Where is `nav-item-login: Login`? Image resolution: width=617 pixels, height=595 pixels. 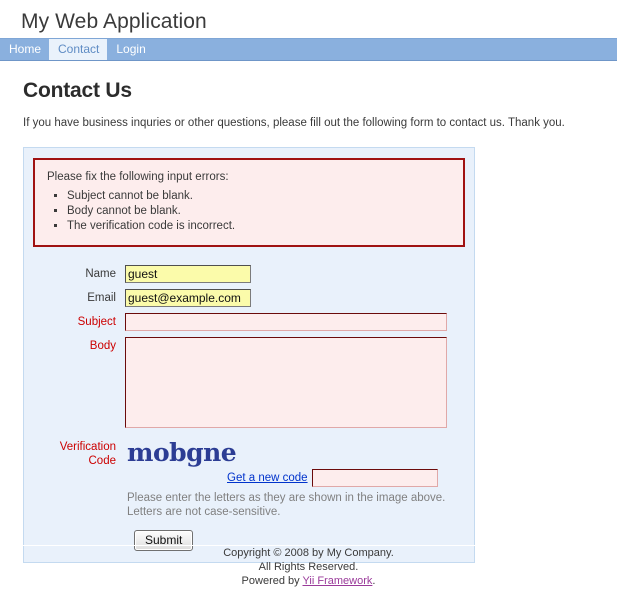 nav-item-login: Login is located at coordinates (130, 49).